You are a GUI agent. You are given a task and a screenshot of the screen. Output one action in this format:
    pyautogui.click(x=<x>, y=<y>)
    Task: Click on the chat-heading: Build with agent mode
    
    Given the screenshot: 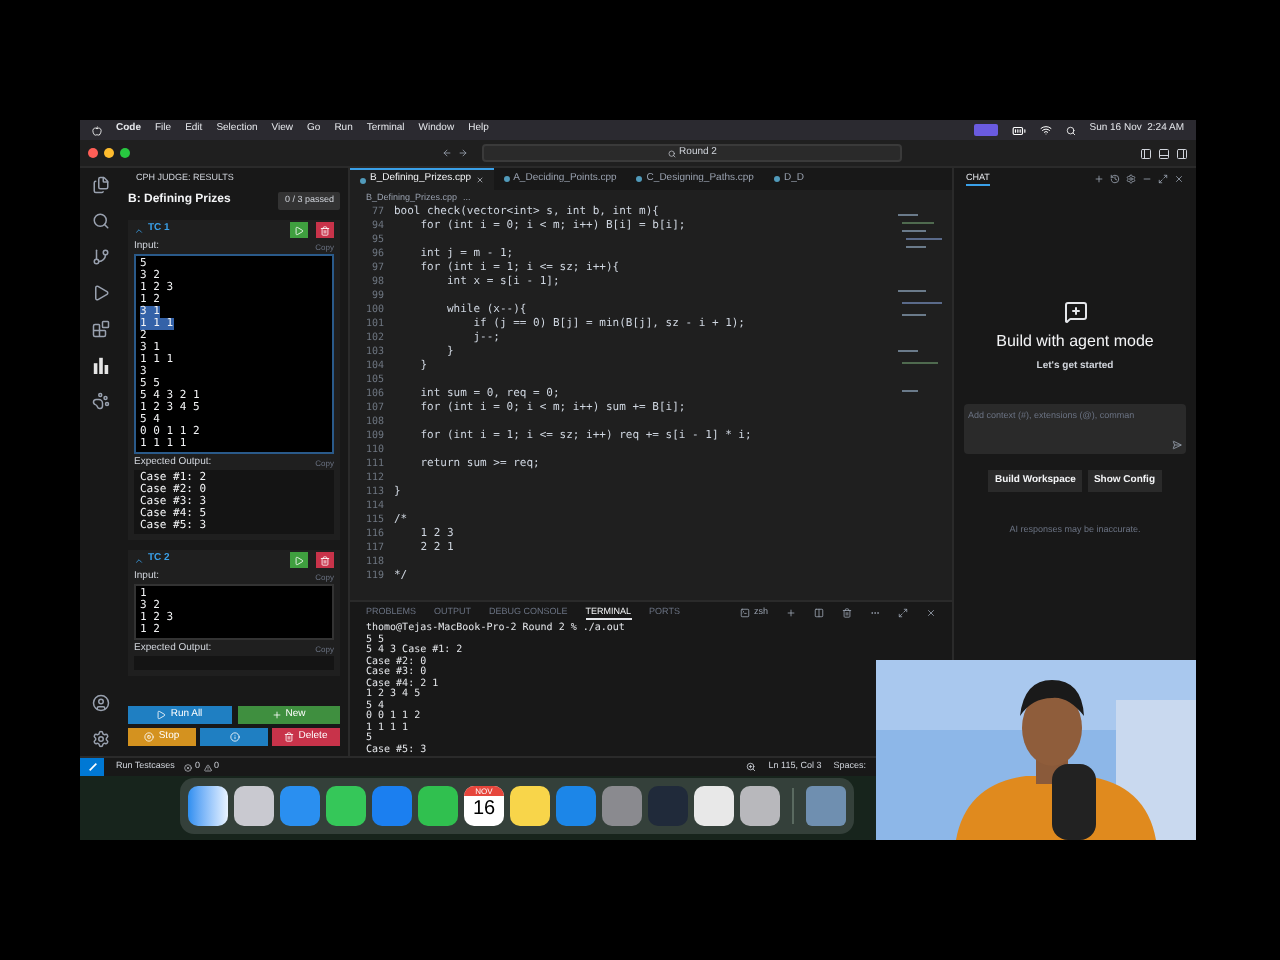 What is the action you would take?
    pyautogui.click(x=1075, y=342)
    